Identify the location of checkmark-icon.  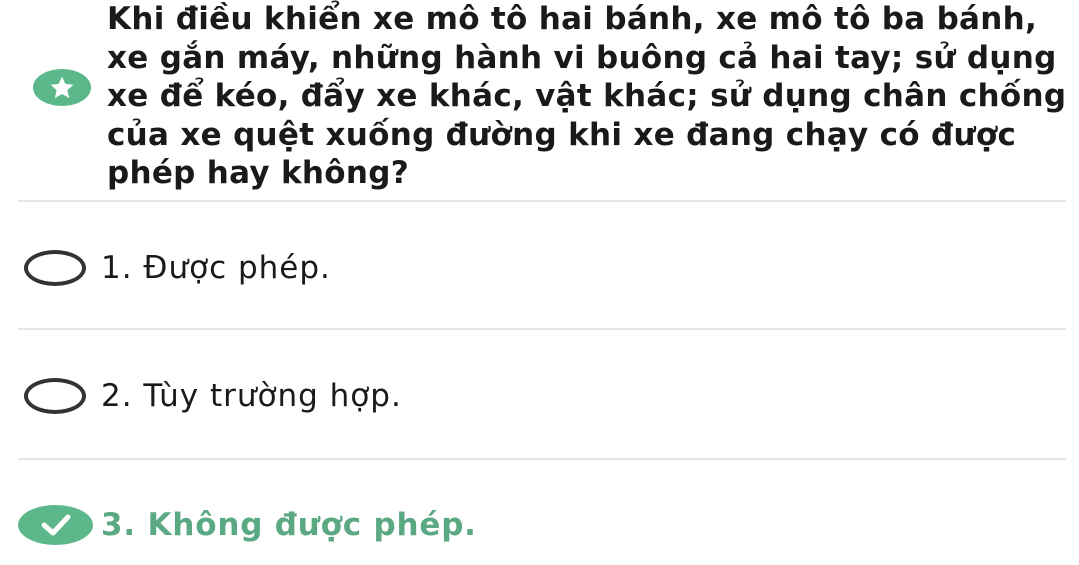
(55, 525).